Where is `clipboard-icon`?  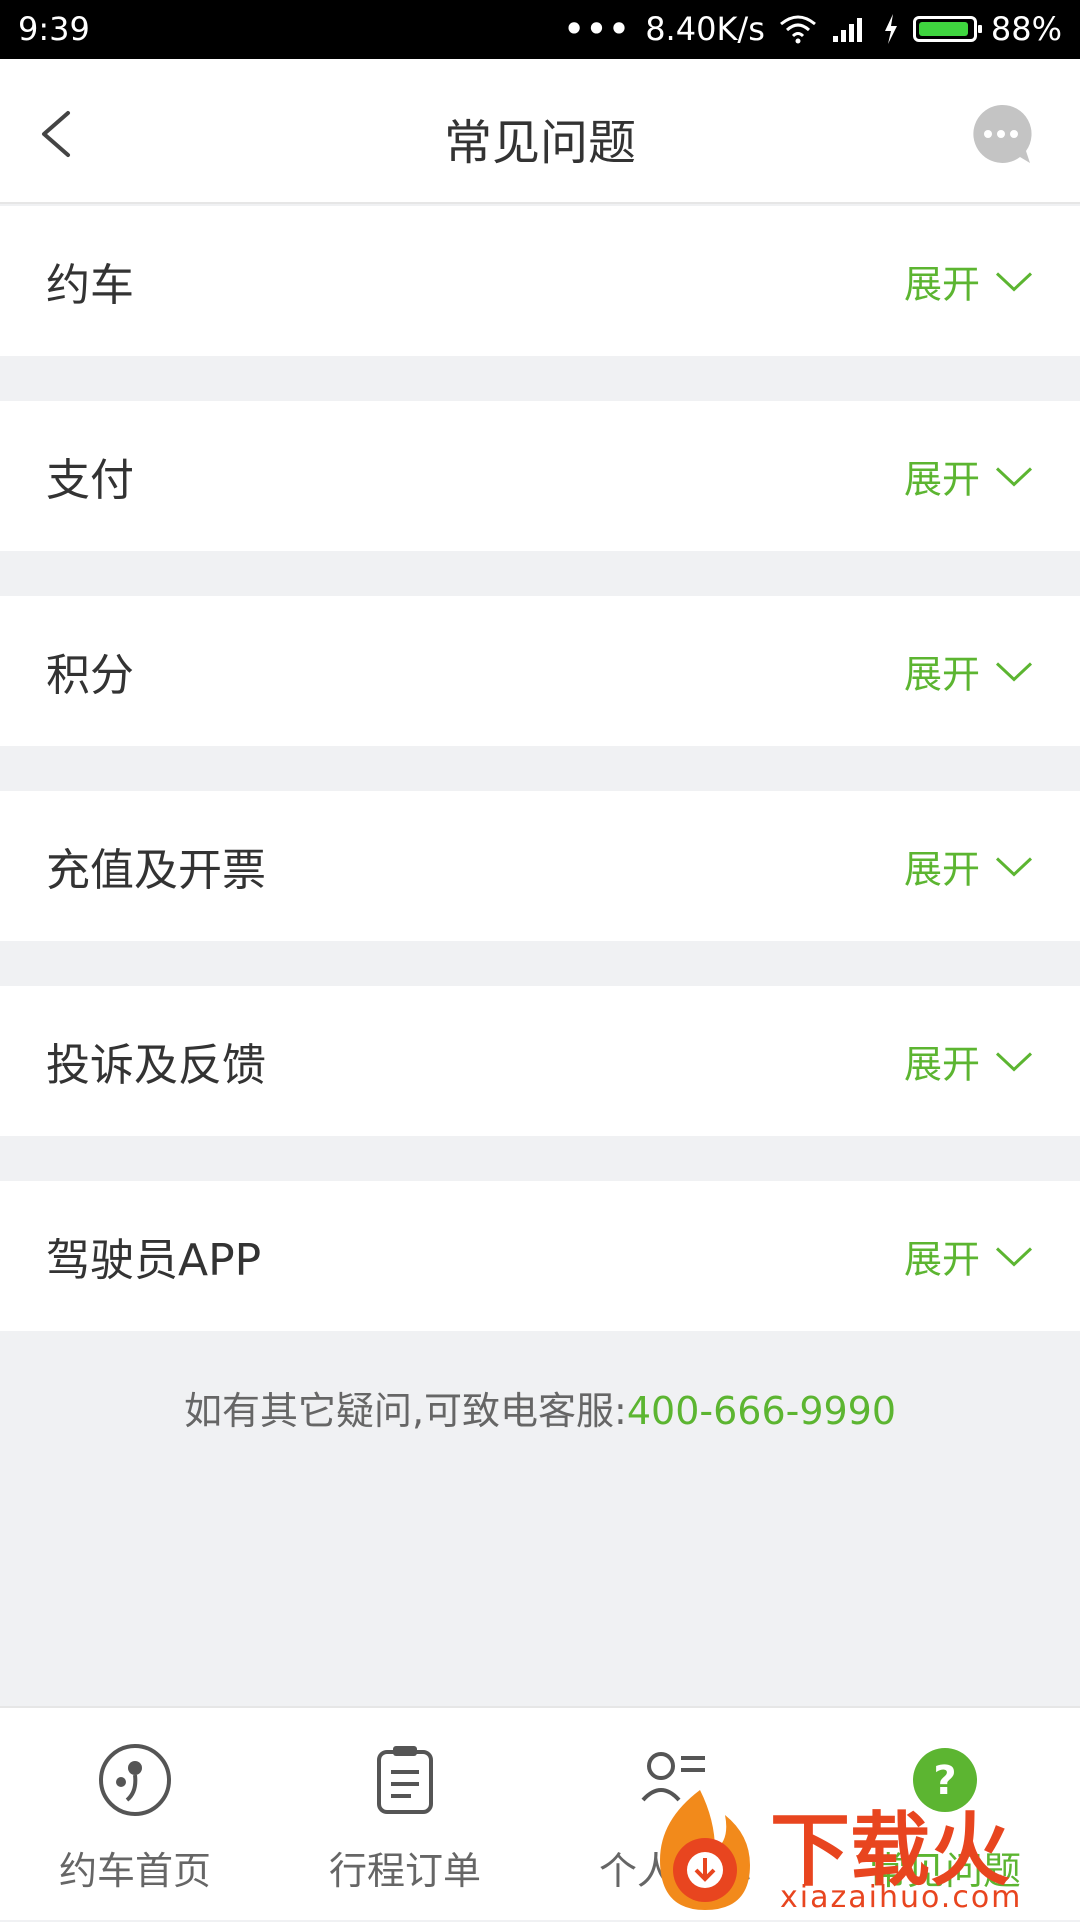 clipboard-icon is located at coordinates (405, 1780).